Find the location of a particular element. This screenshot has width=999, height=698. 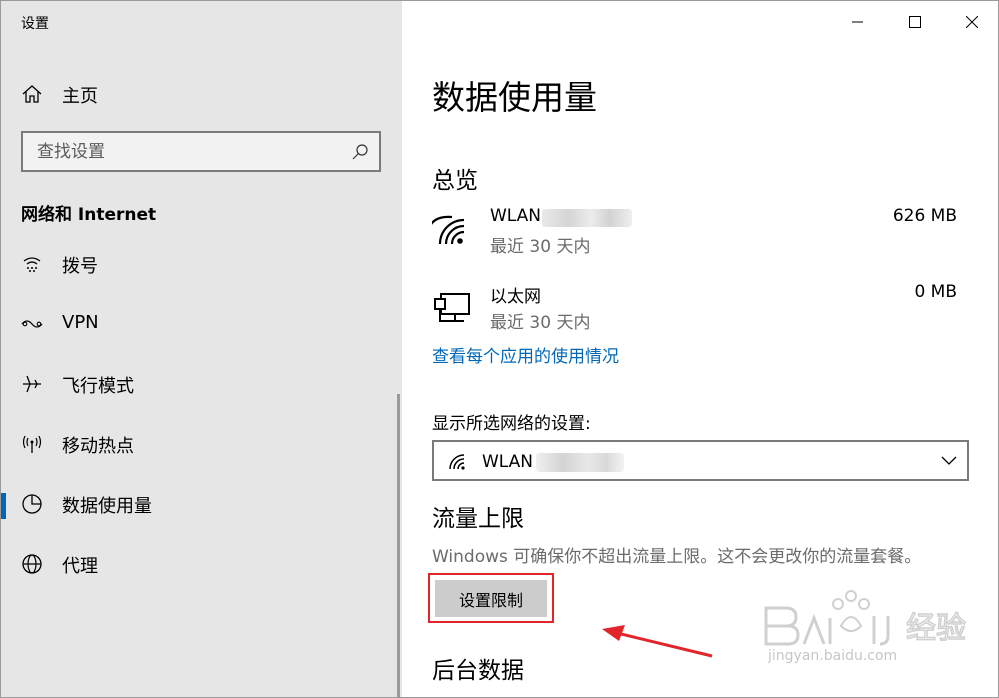

app-title: 设置 is located at coordinates (35, 24).